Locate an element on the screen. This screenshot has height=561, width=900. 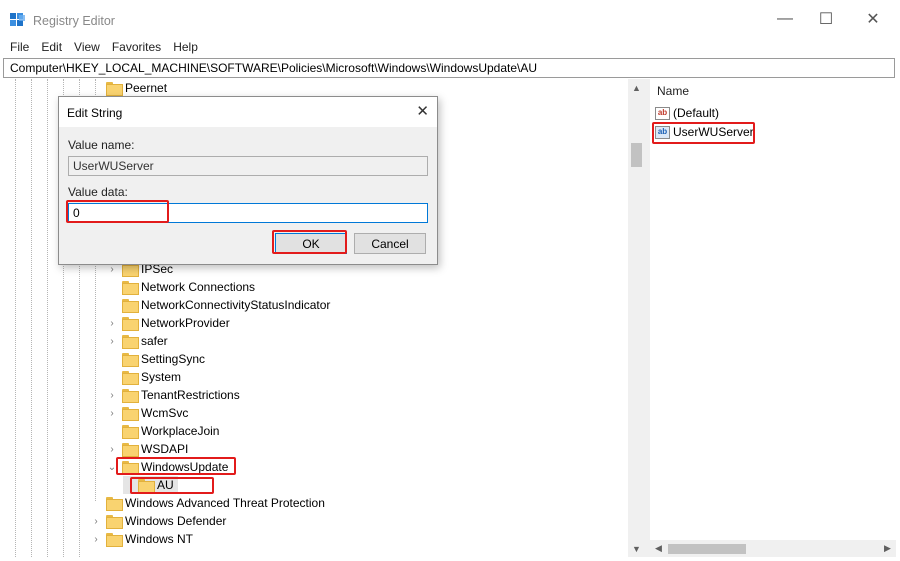
tree-item-label: WSDAPI is located at coordinates (165, 449).